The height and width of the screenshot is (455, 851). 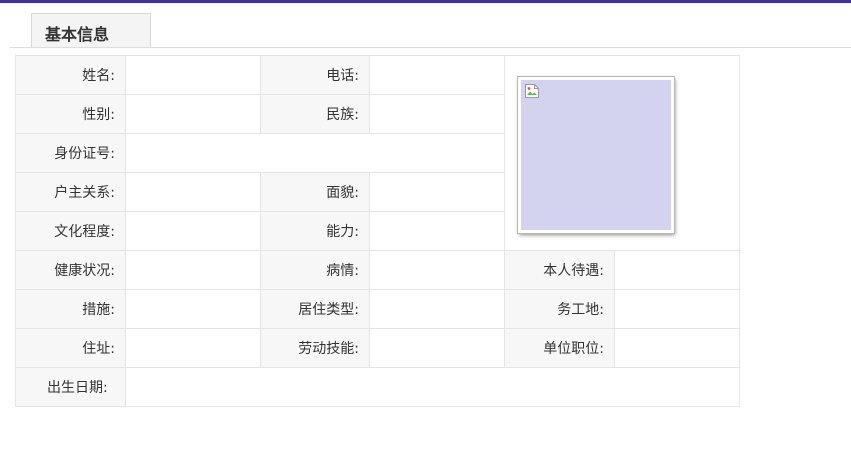 What do you see at coordinates (677, 348) in the screenshot?
I see `work-unit-position-value` at bounding box center [677, 348].